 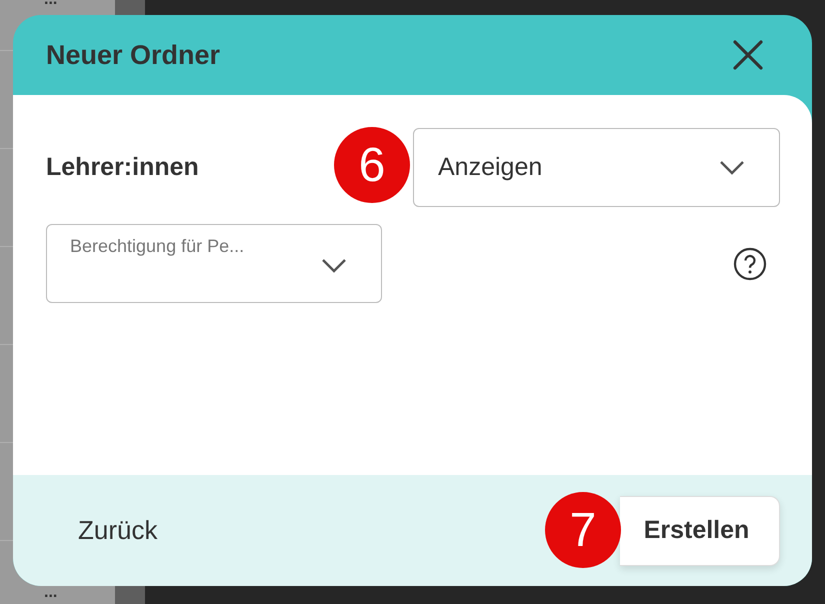 What do you see at coordinates (490, 167) in the screenshot?
I see `select-value: Anzeigen` at bounding box center [490, 167].